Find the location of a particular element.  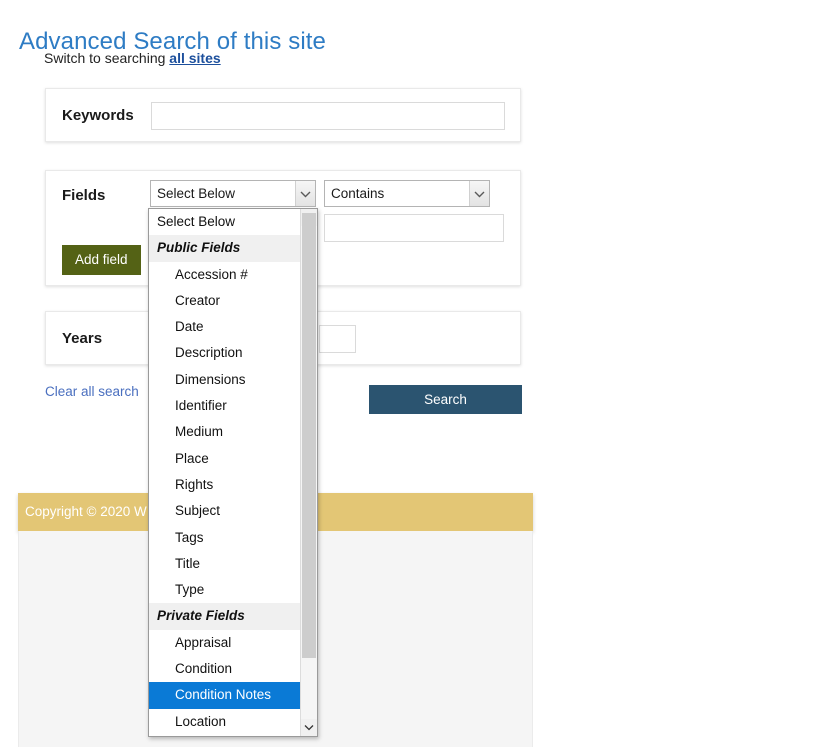

dropdown-scrollbar is located at coordinates (308, 472).